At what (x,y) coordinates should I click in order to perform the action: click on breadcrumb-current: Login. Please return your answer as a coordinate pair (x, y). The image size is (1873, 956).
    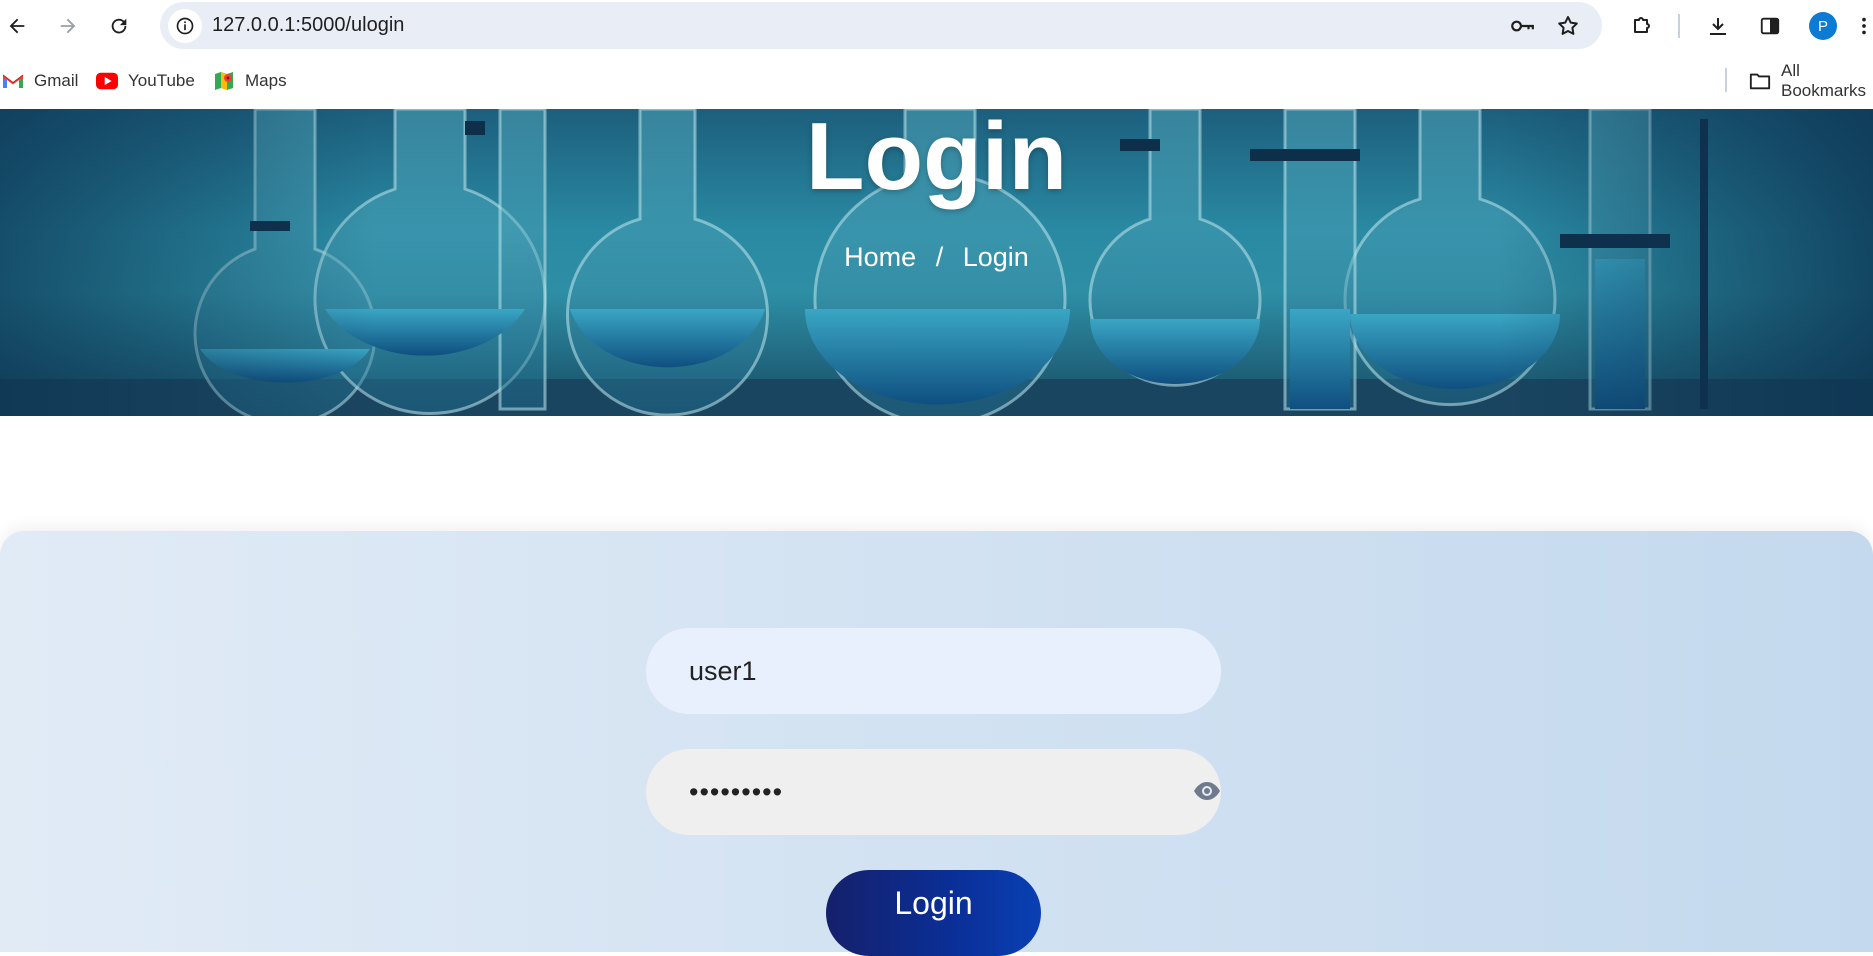
    Looking at the image, I should click on (995, 257).